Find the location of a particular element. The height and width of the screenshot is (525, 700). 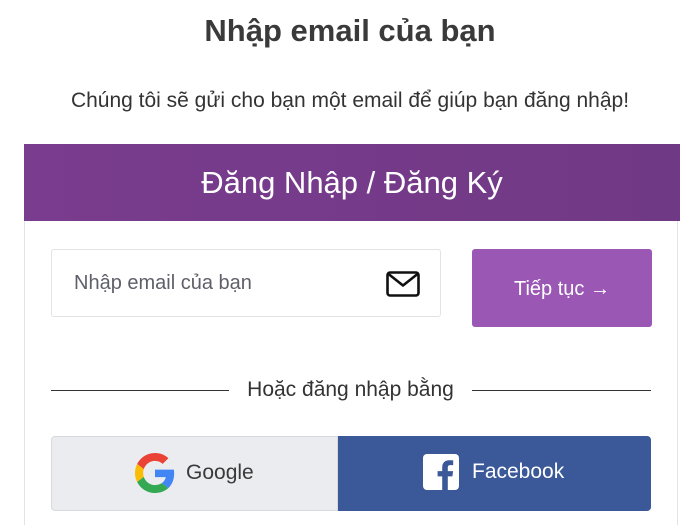

page-title: Nhập email của bạn is located at coordinates (350, 30).